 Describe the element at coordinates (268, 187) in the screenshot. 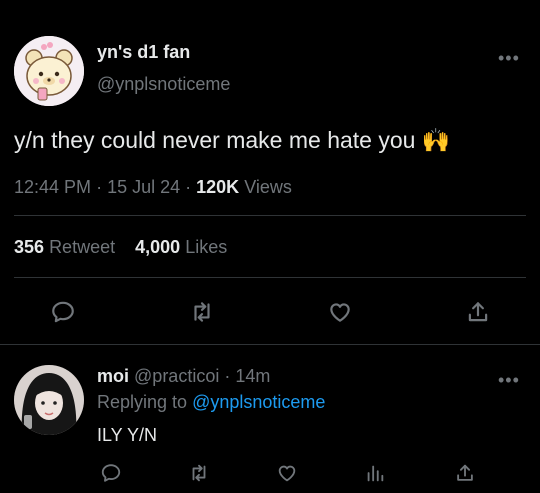

I see `views-label: Views` at that location.